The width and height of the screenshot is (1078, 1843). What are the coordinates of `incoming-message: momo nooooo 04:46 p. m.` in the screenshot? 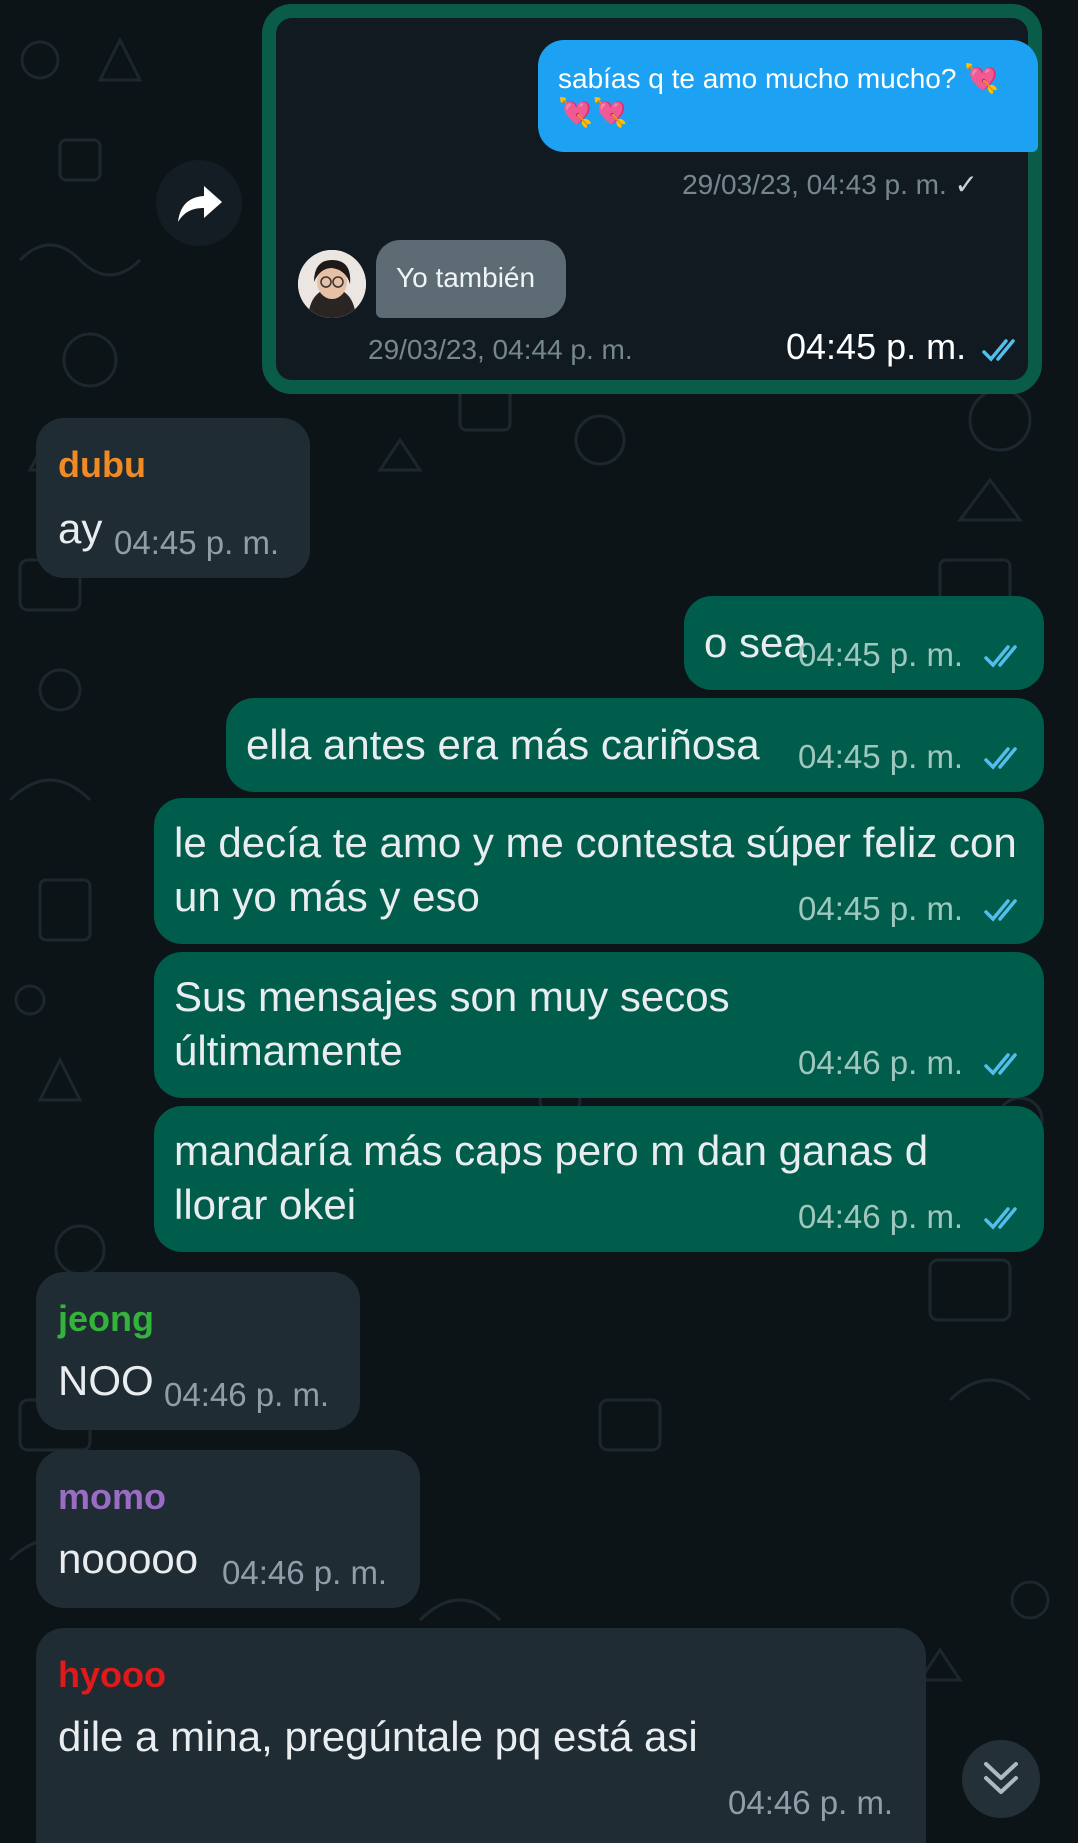 It's located at (228, 1529).